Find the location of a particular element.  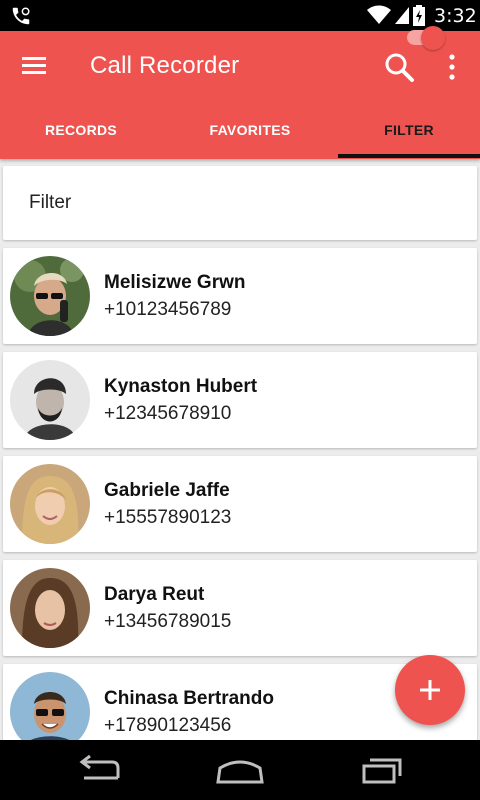

contact-name: Darya Reut is located at coordinates (154, 594).